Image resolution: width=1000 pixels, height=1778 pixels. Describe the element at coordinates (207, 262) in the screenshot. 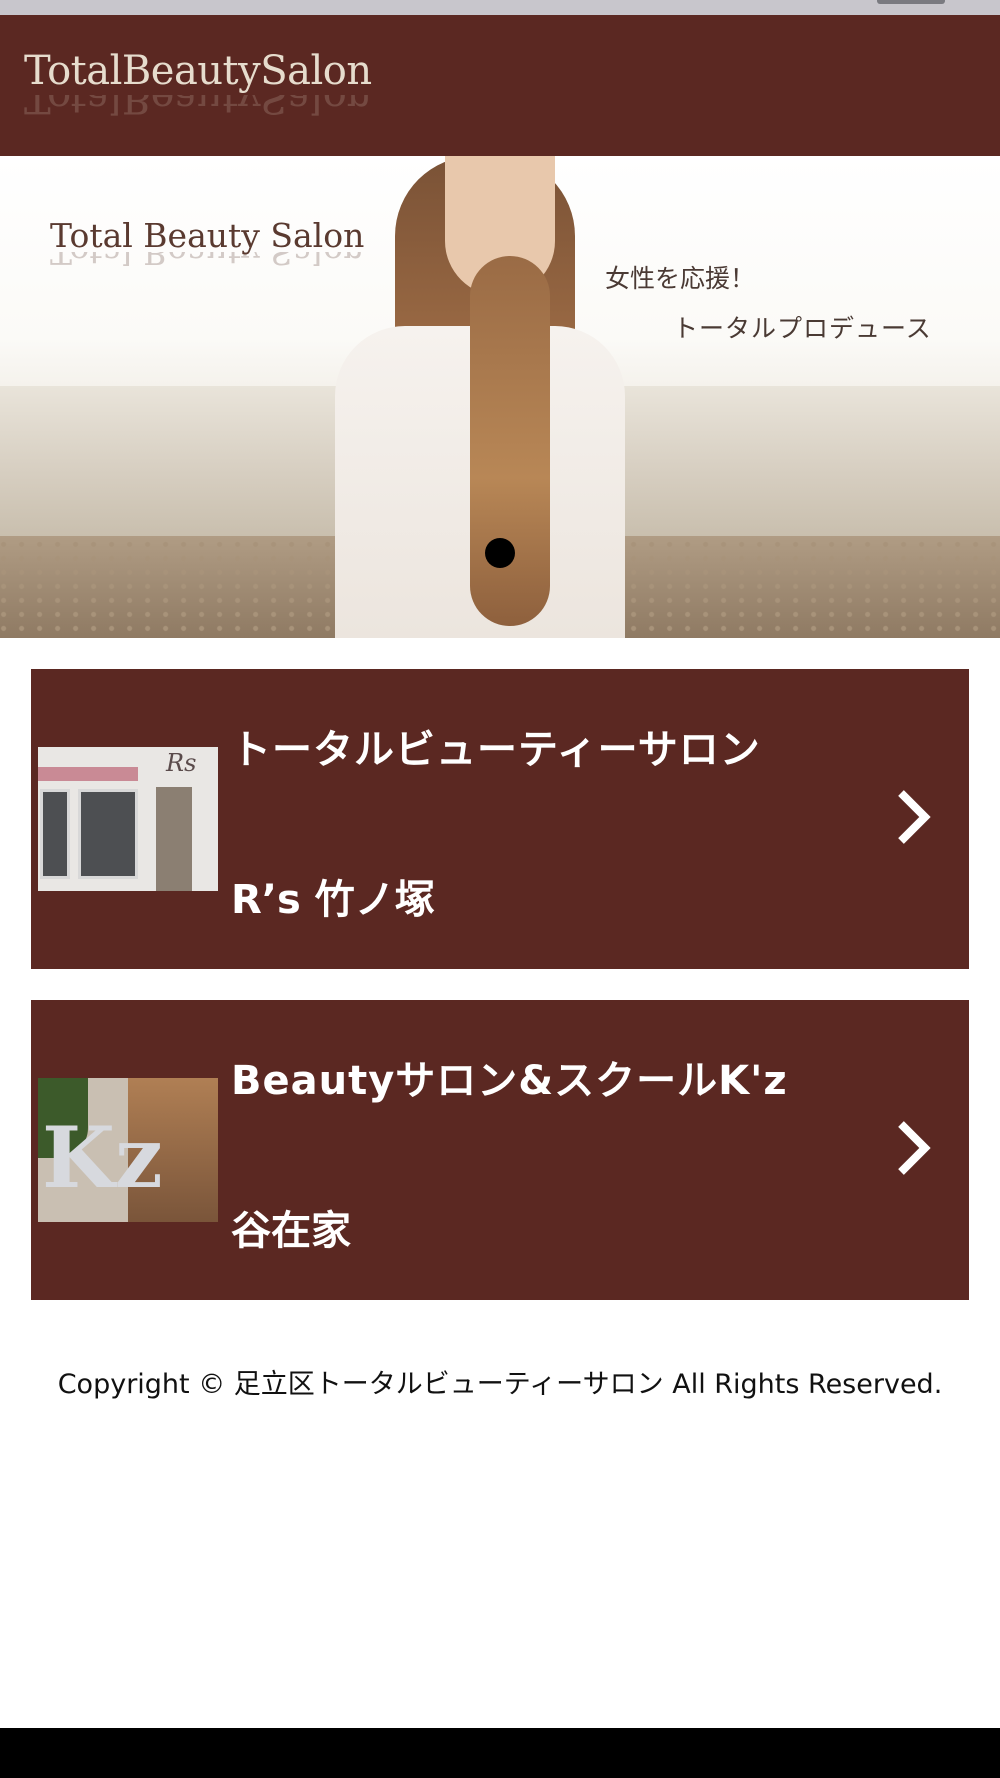

I see `hero-title-reflection: Total Beauty Salon` at that location.